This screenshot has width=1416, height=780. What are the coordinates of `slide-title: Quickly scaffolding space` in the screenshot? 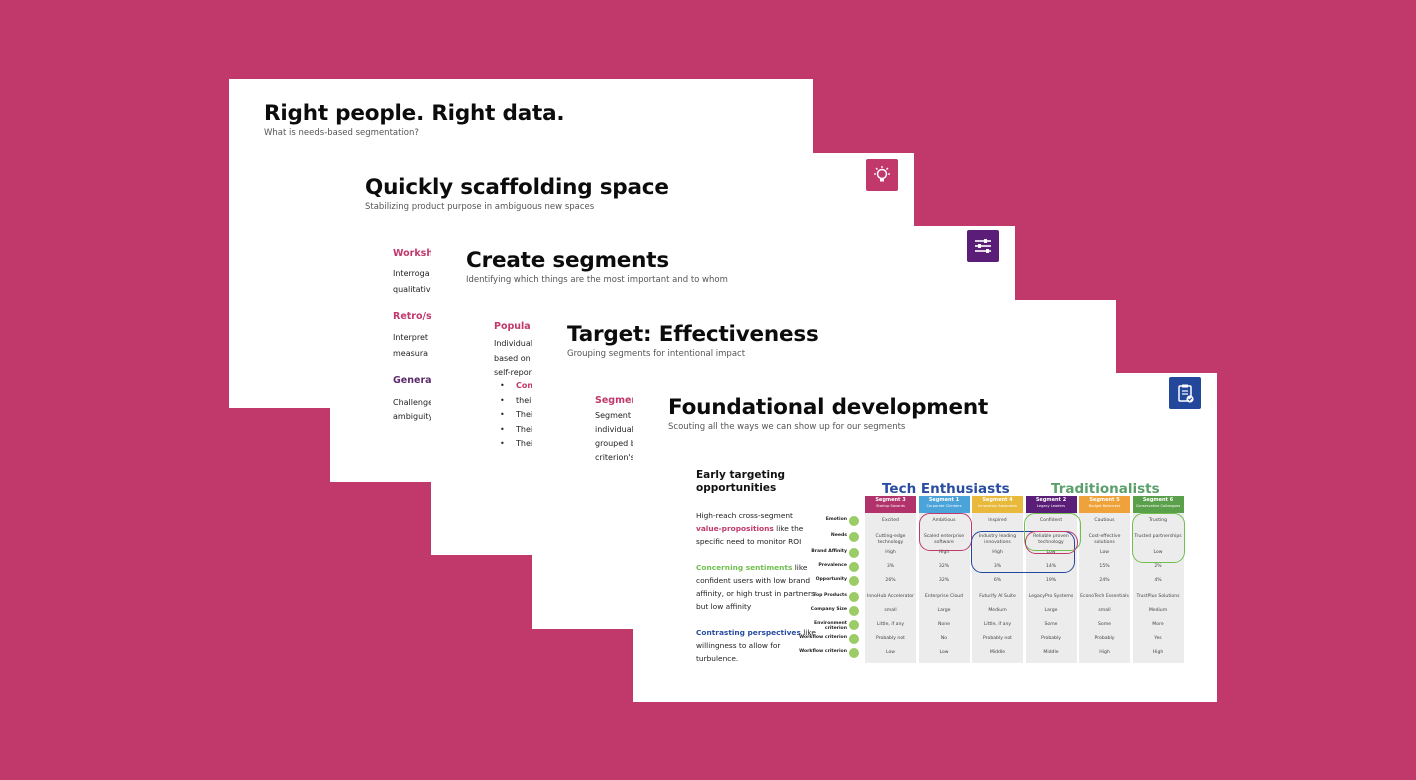 It's located at (517, 187).